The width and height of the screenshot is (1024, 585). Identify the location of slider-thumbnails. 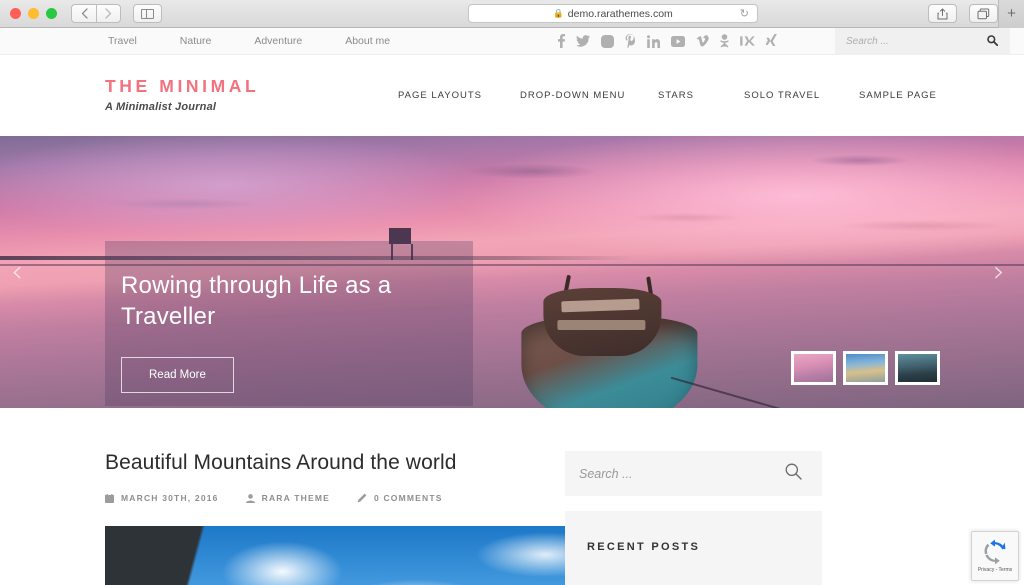
(865, 368).